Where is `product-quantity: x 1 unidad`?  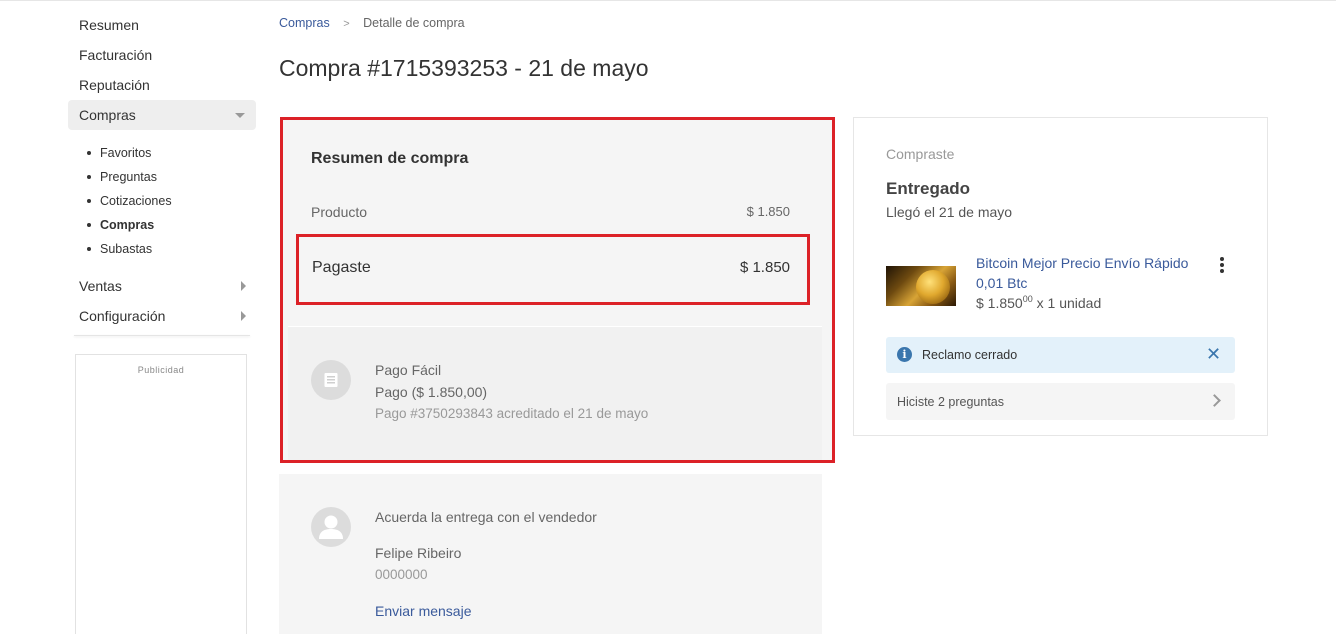
product-quantity: x 1 unidad is located at coordinates (1069, 303).